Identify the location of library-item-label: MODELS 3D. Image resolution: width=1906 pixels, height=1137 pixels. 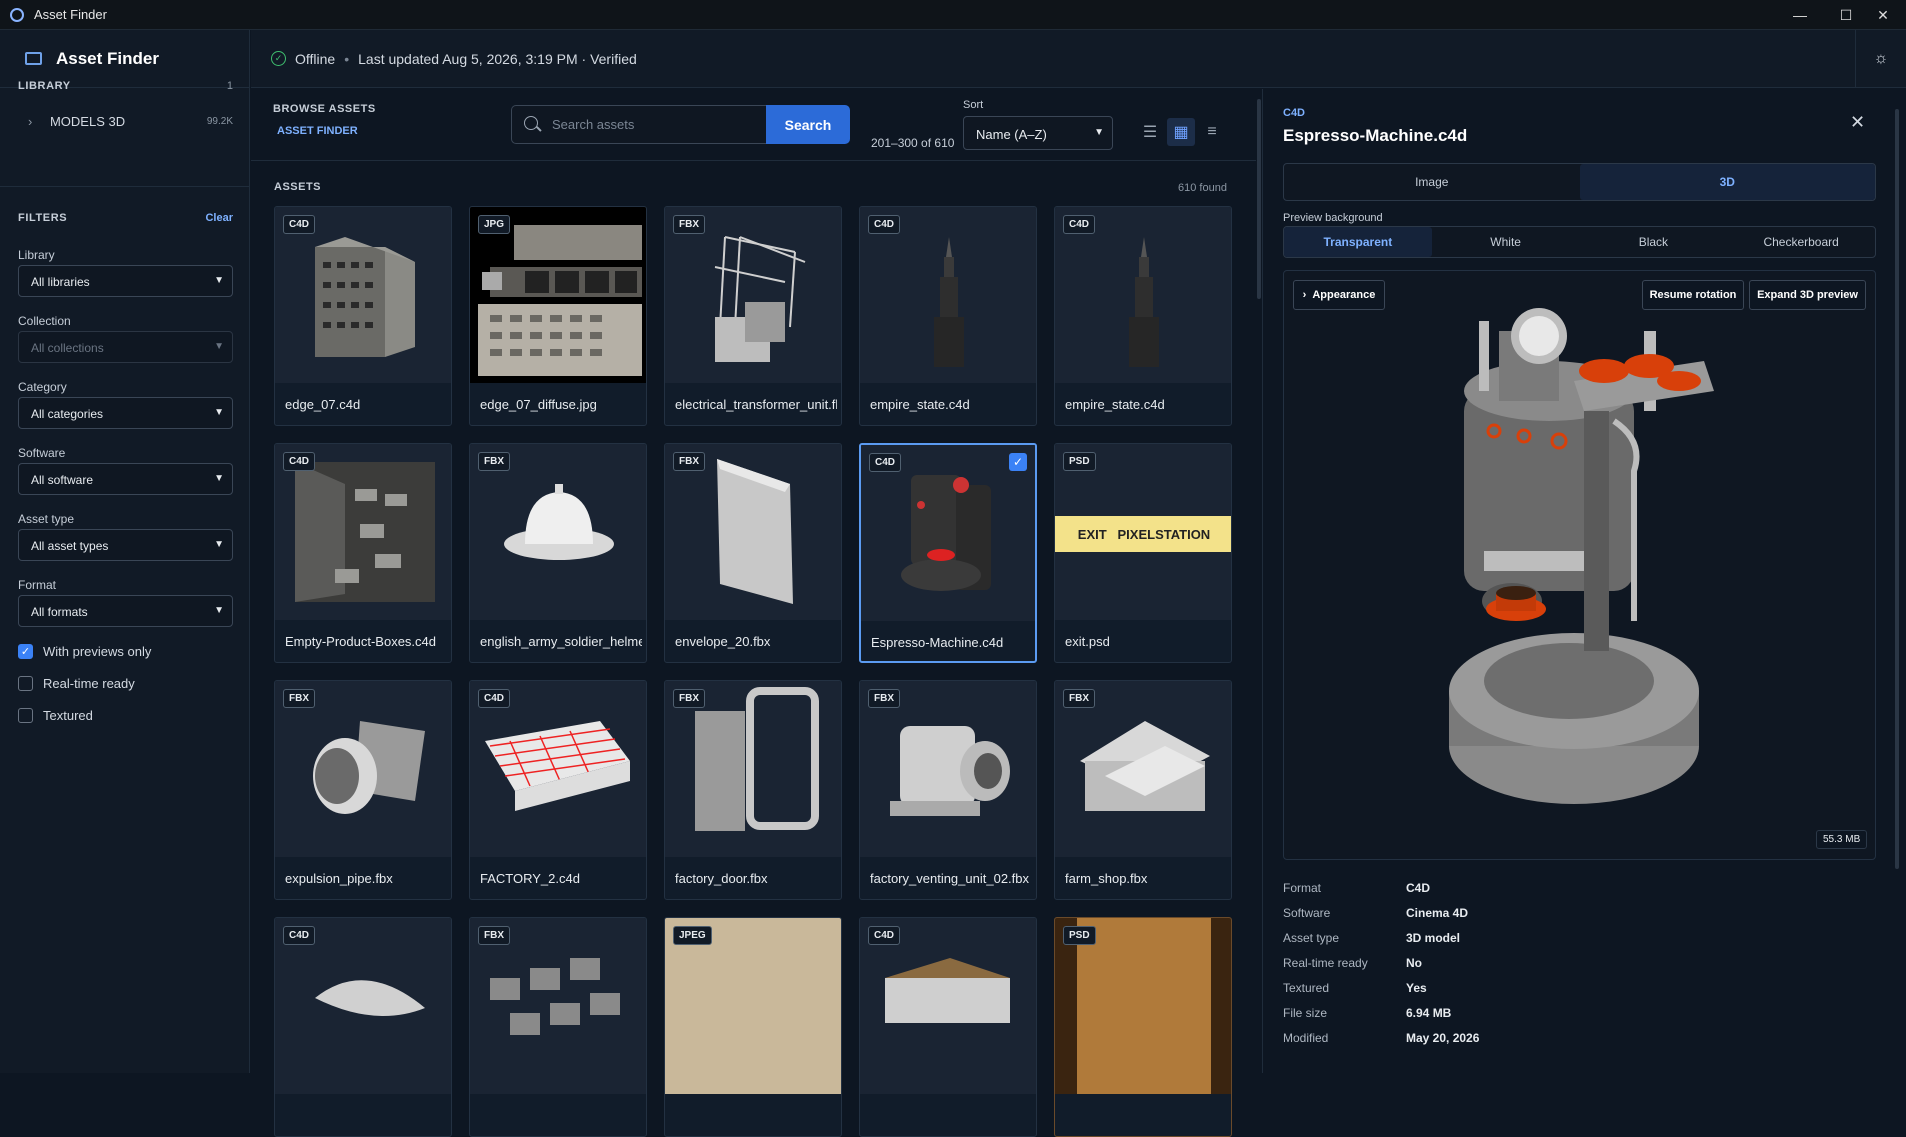
(87, 121).